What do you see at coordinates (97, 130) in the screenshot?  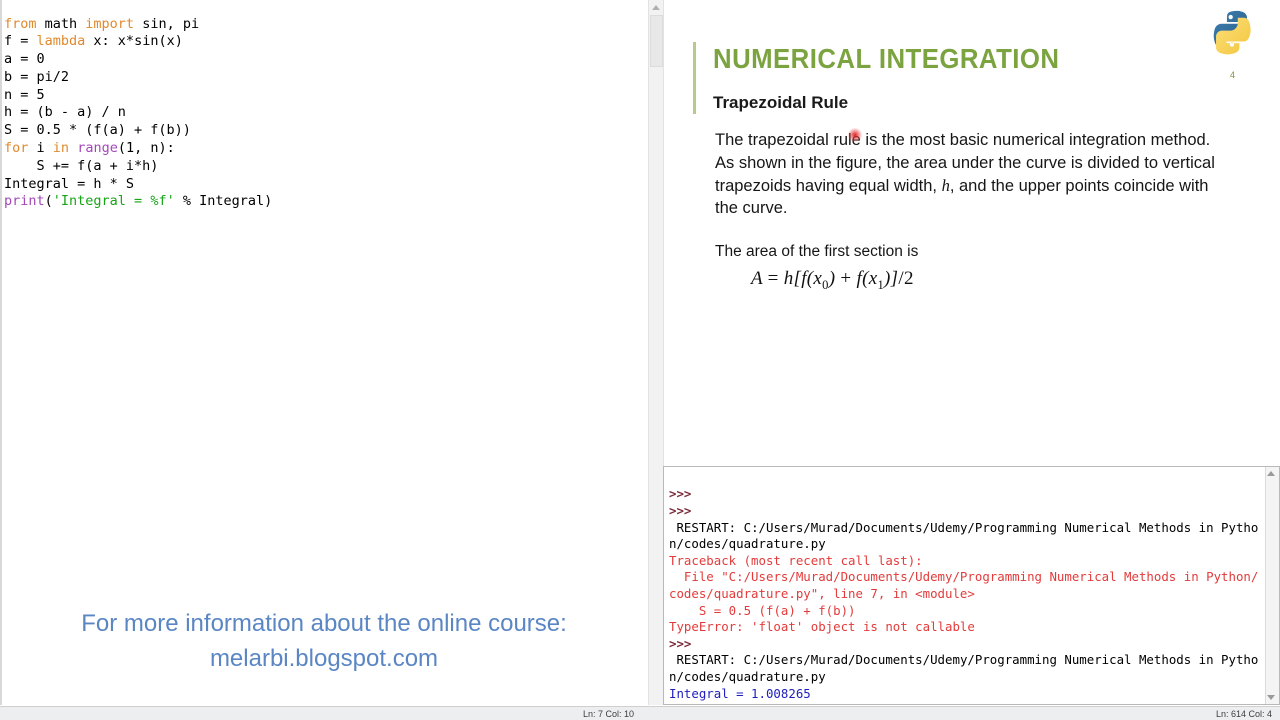 I see `code-token: S = 0.5 * (f(a) + f(b))` at bounding box center [97, 130].